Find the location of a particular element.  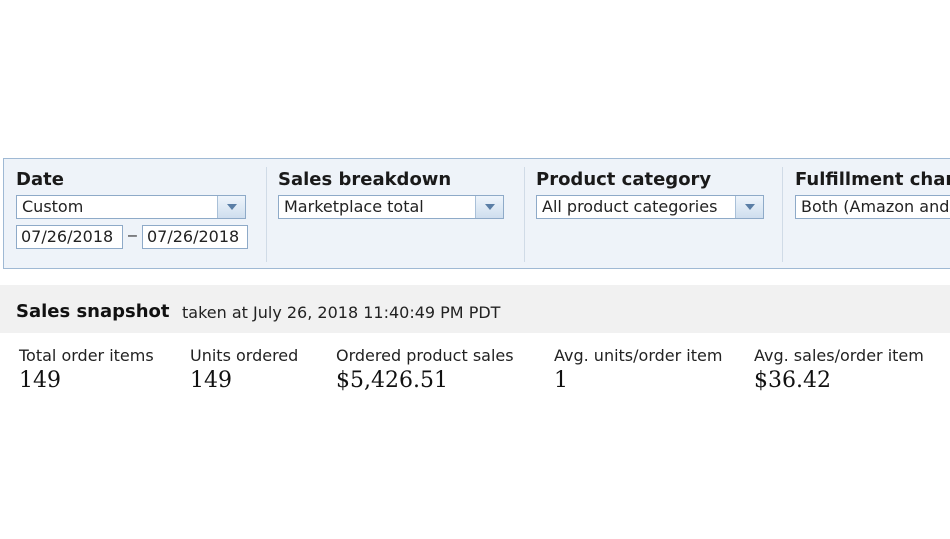

metric-label: Total order items is located at coordinates (86, 355).